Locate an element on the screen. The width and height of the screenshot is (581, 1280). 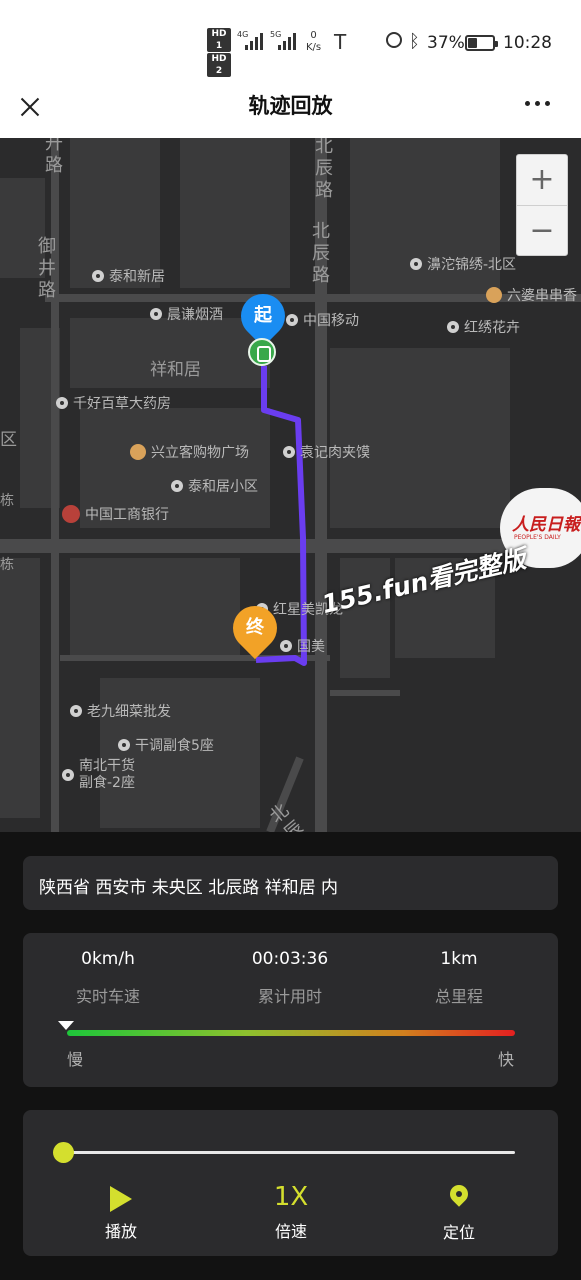
speed-multiplier-label: 倍速 is located at coordinates (290, 1231).